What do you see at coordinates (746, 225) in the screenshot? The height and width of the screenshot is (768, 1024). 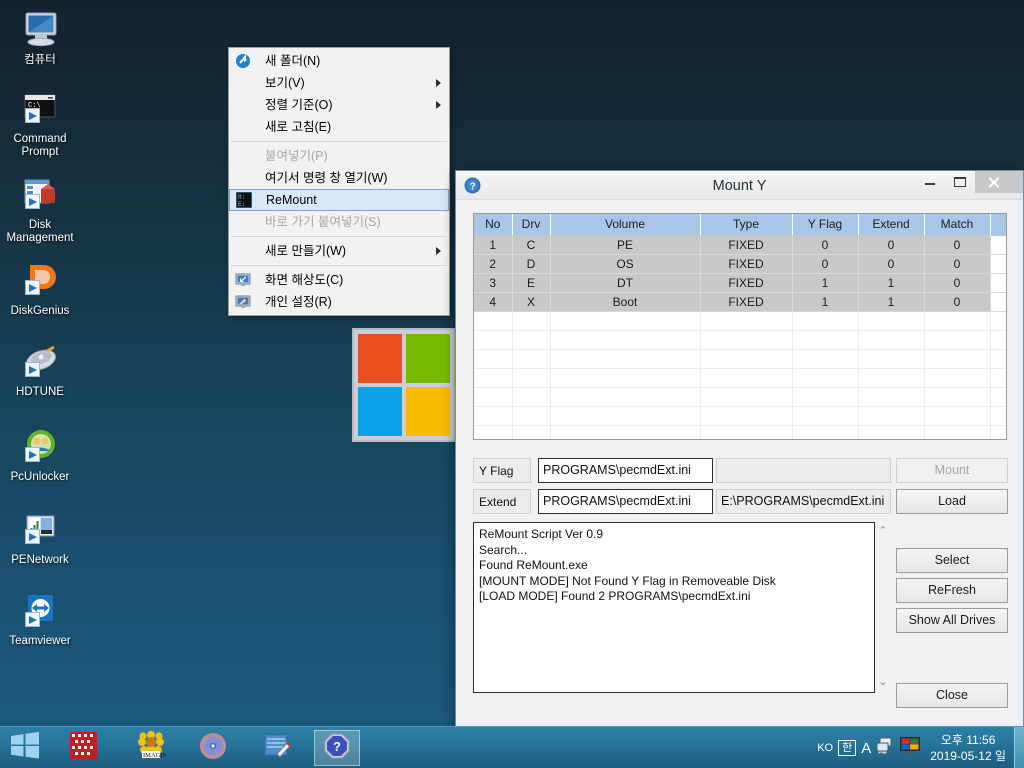 I see `col-header-type: Type` at bounding box center [746, 225].